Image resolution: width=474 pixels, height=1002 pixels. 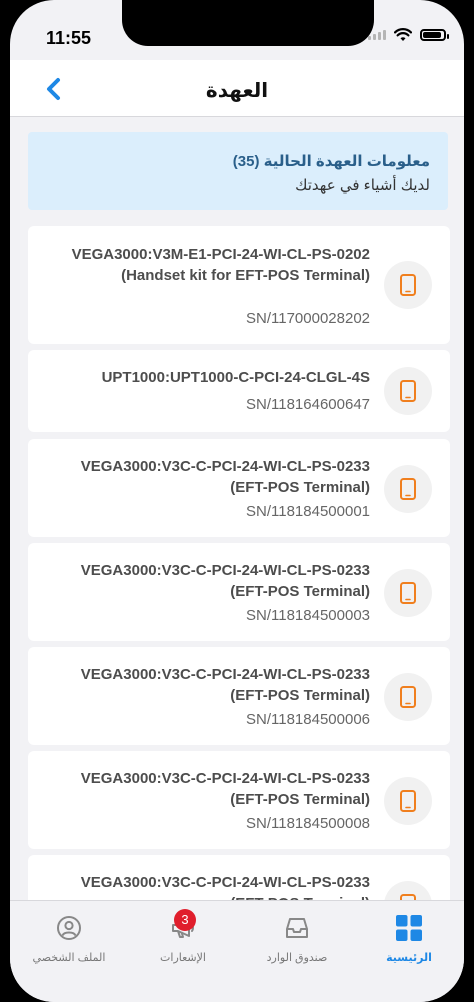 I want to click on tab-profile-label: الملف الشخصي, so click(x=69, y=958).